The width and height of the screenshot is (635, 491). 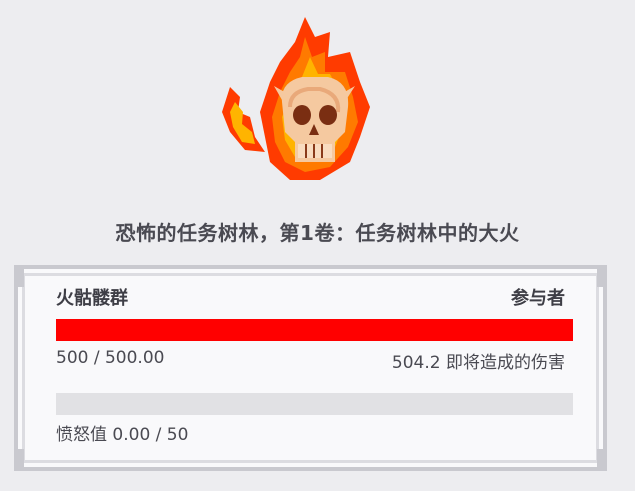 What do you see at coordinates (538, 297) in the screenshot?
I see `participants-link: 参与者` at bounding box center [538, 297].